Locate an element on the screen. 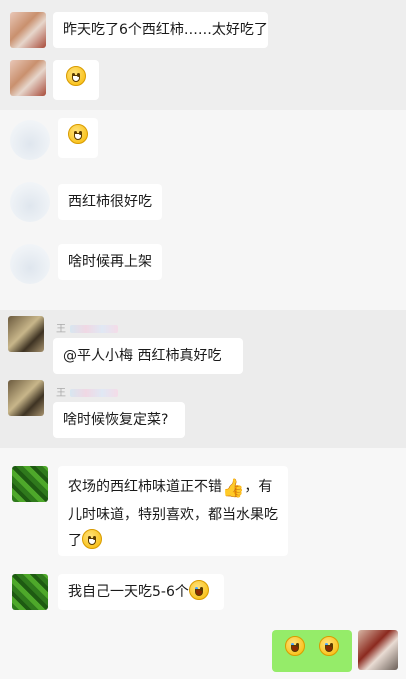  message-line: 了 is located at coordinates (173, 541).